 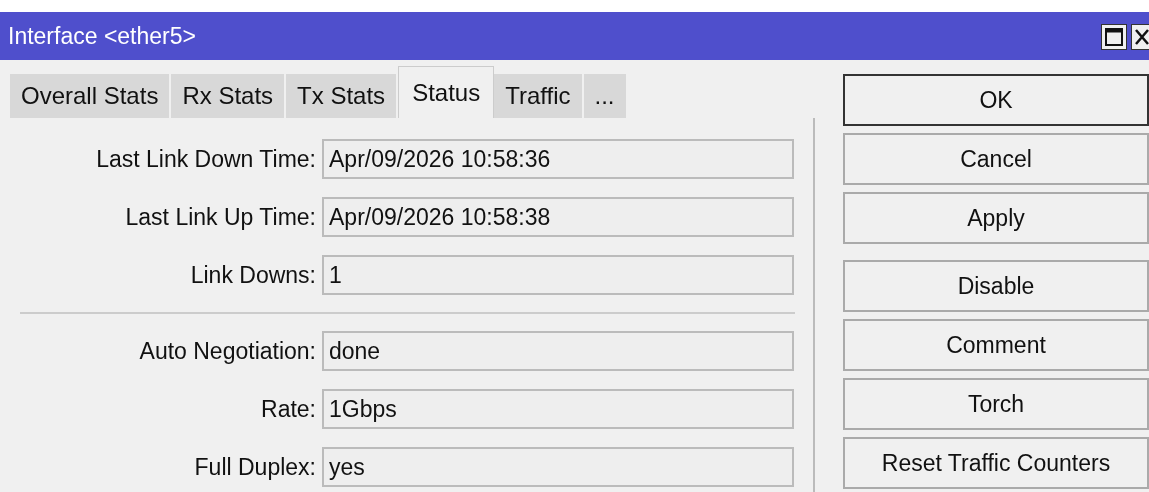 I want to click on dialog-button: Disable, so click(x=996, y=286).